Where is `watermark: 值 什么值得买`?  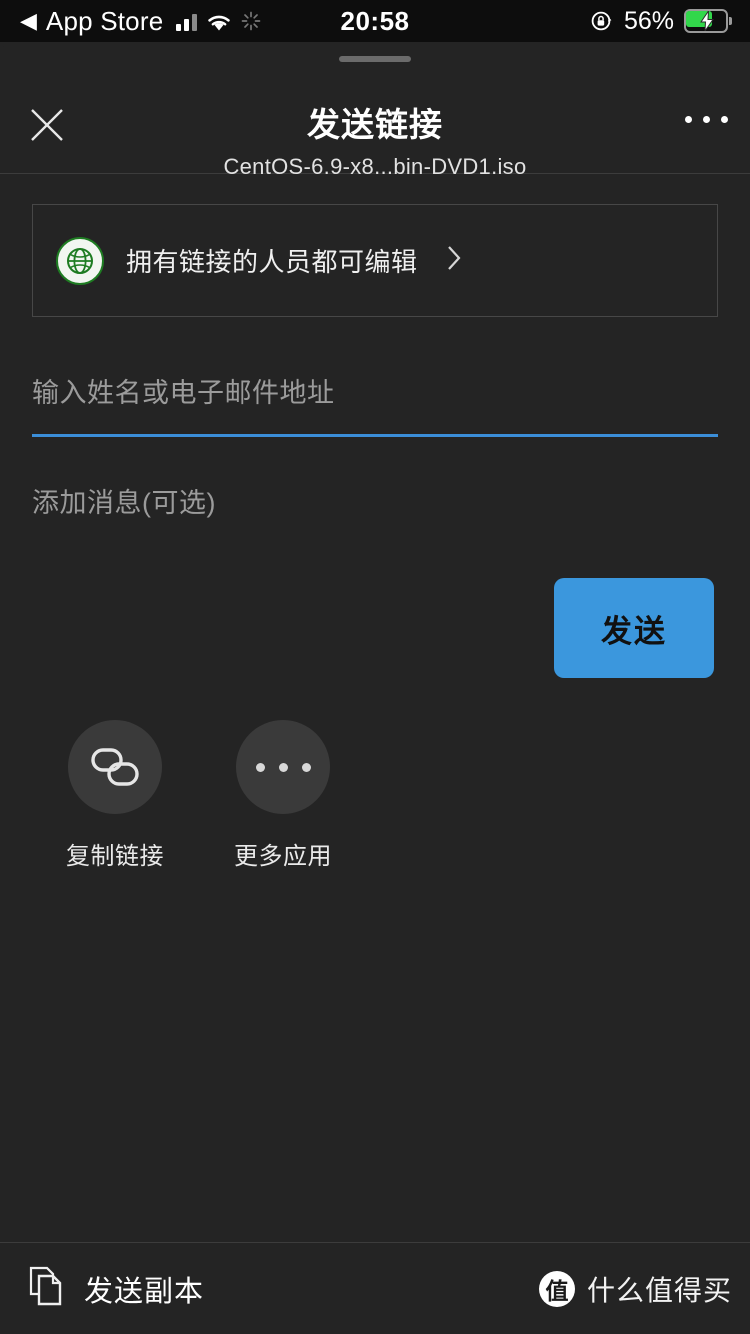 watermark: 值 什么值得买 is located at coordinates (644, 1289).